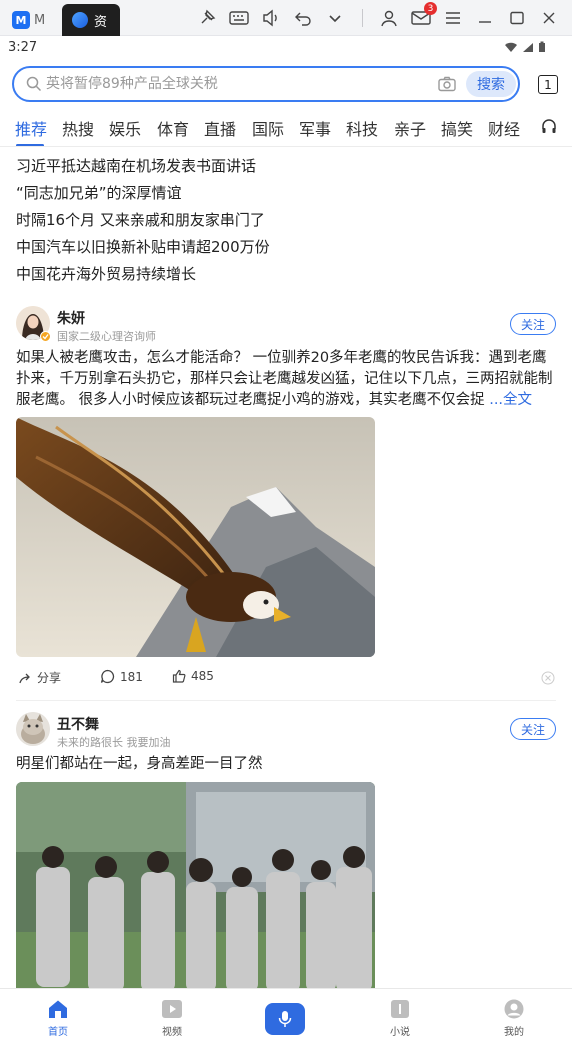  What do you see at coordinates (114, 742) in the screenshot?
I see `author-description: 未来的路很长 我要加油` at bounding box center [114, 742].